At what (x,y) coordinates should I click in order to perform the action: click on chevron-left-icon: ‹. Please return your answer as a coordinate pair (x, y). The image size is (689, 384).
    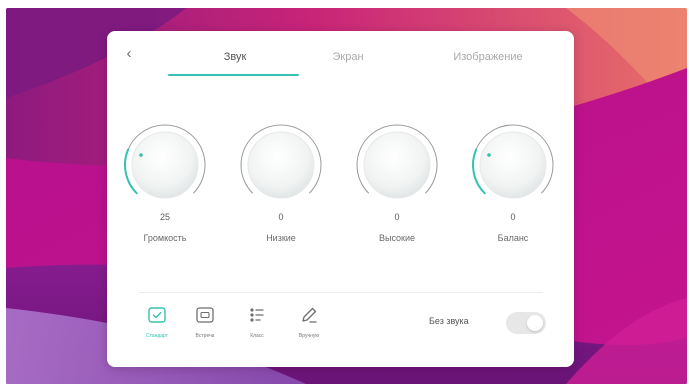
    Looking at the image, I should click on (129, 53).